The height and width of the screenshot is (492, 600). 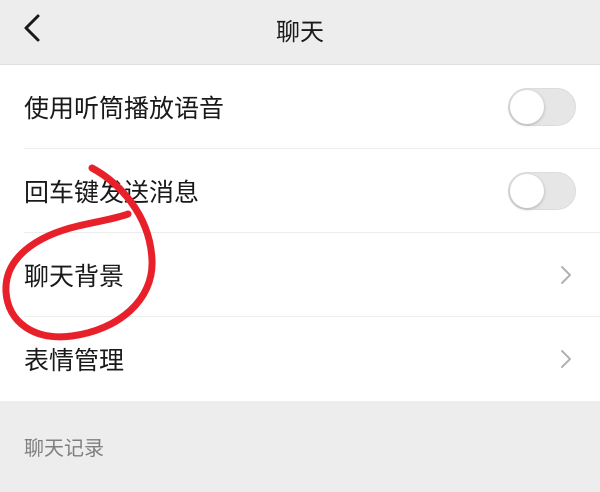 What do you see at coordinates (74, 276) in the screenshot?
I see `setting-label: 聊天背景` at bounding box center [74, 276].